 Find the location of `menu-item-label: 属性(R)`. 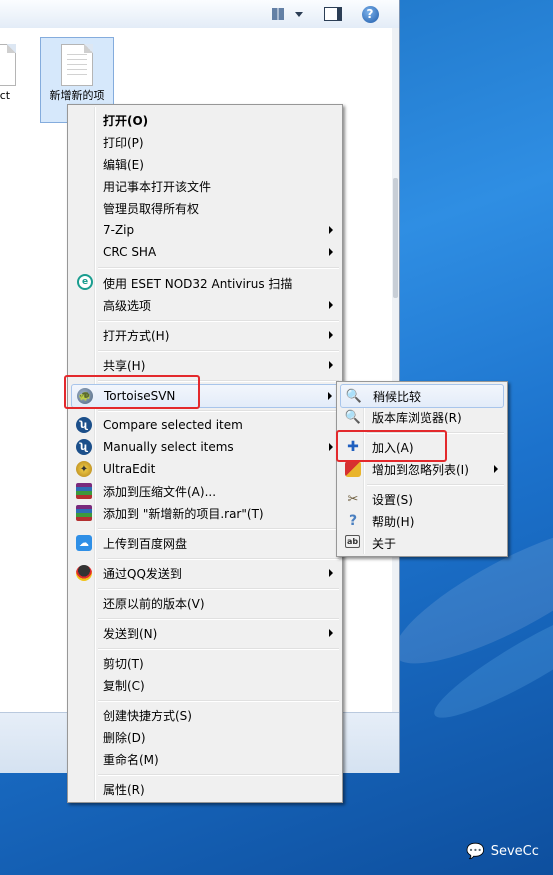

menu-item-label: 属性(R) is located at coordinates (124, 789).